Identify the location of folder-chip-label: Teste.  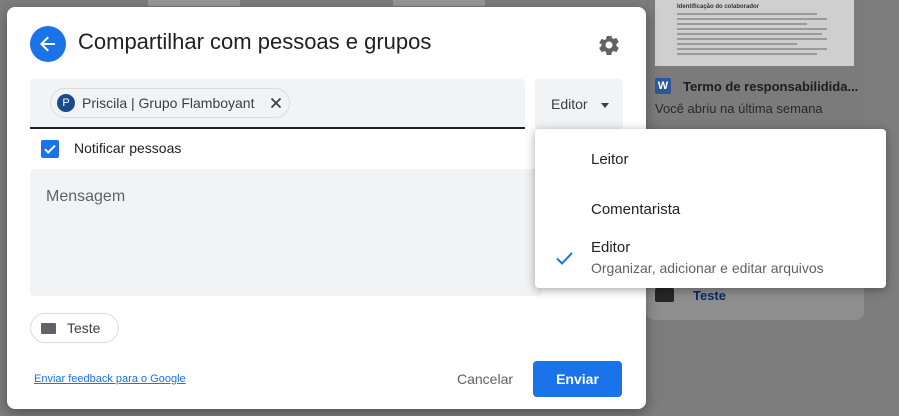
(84, 328).